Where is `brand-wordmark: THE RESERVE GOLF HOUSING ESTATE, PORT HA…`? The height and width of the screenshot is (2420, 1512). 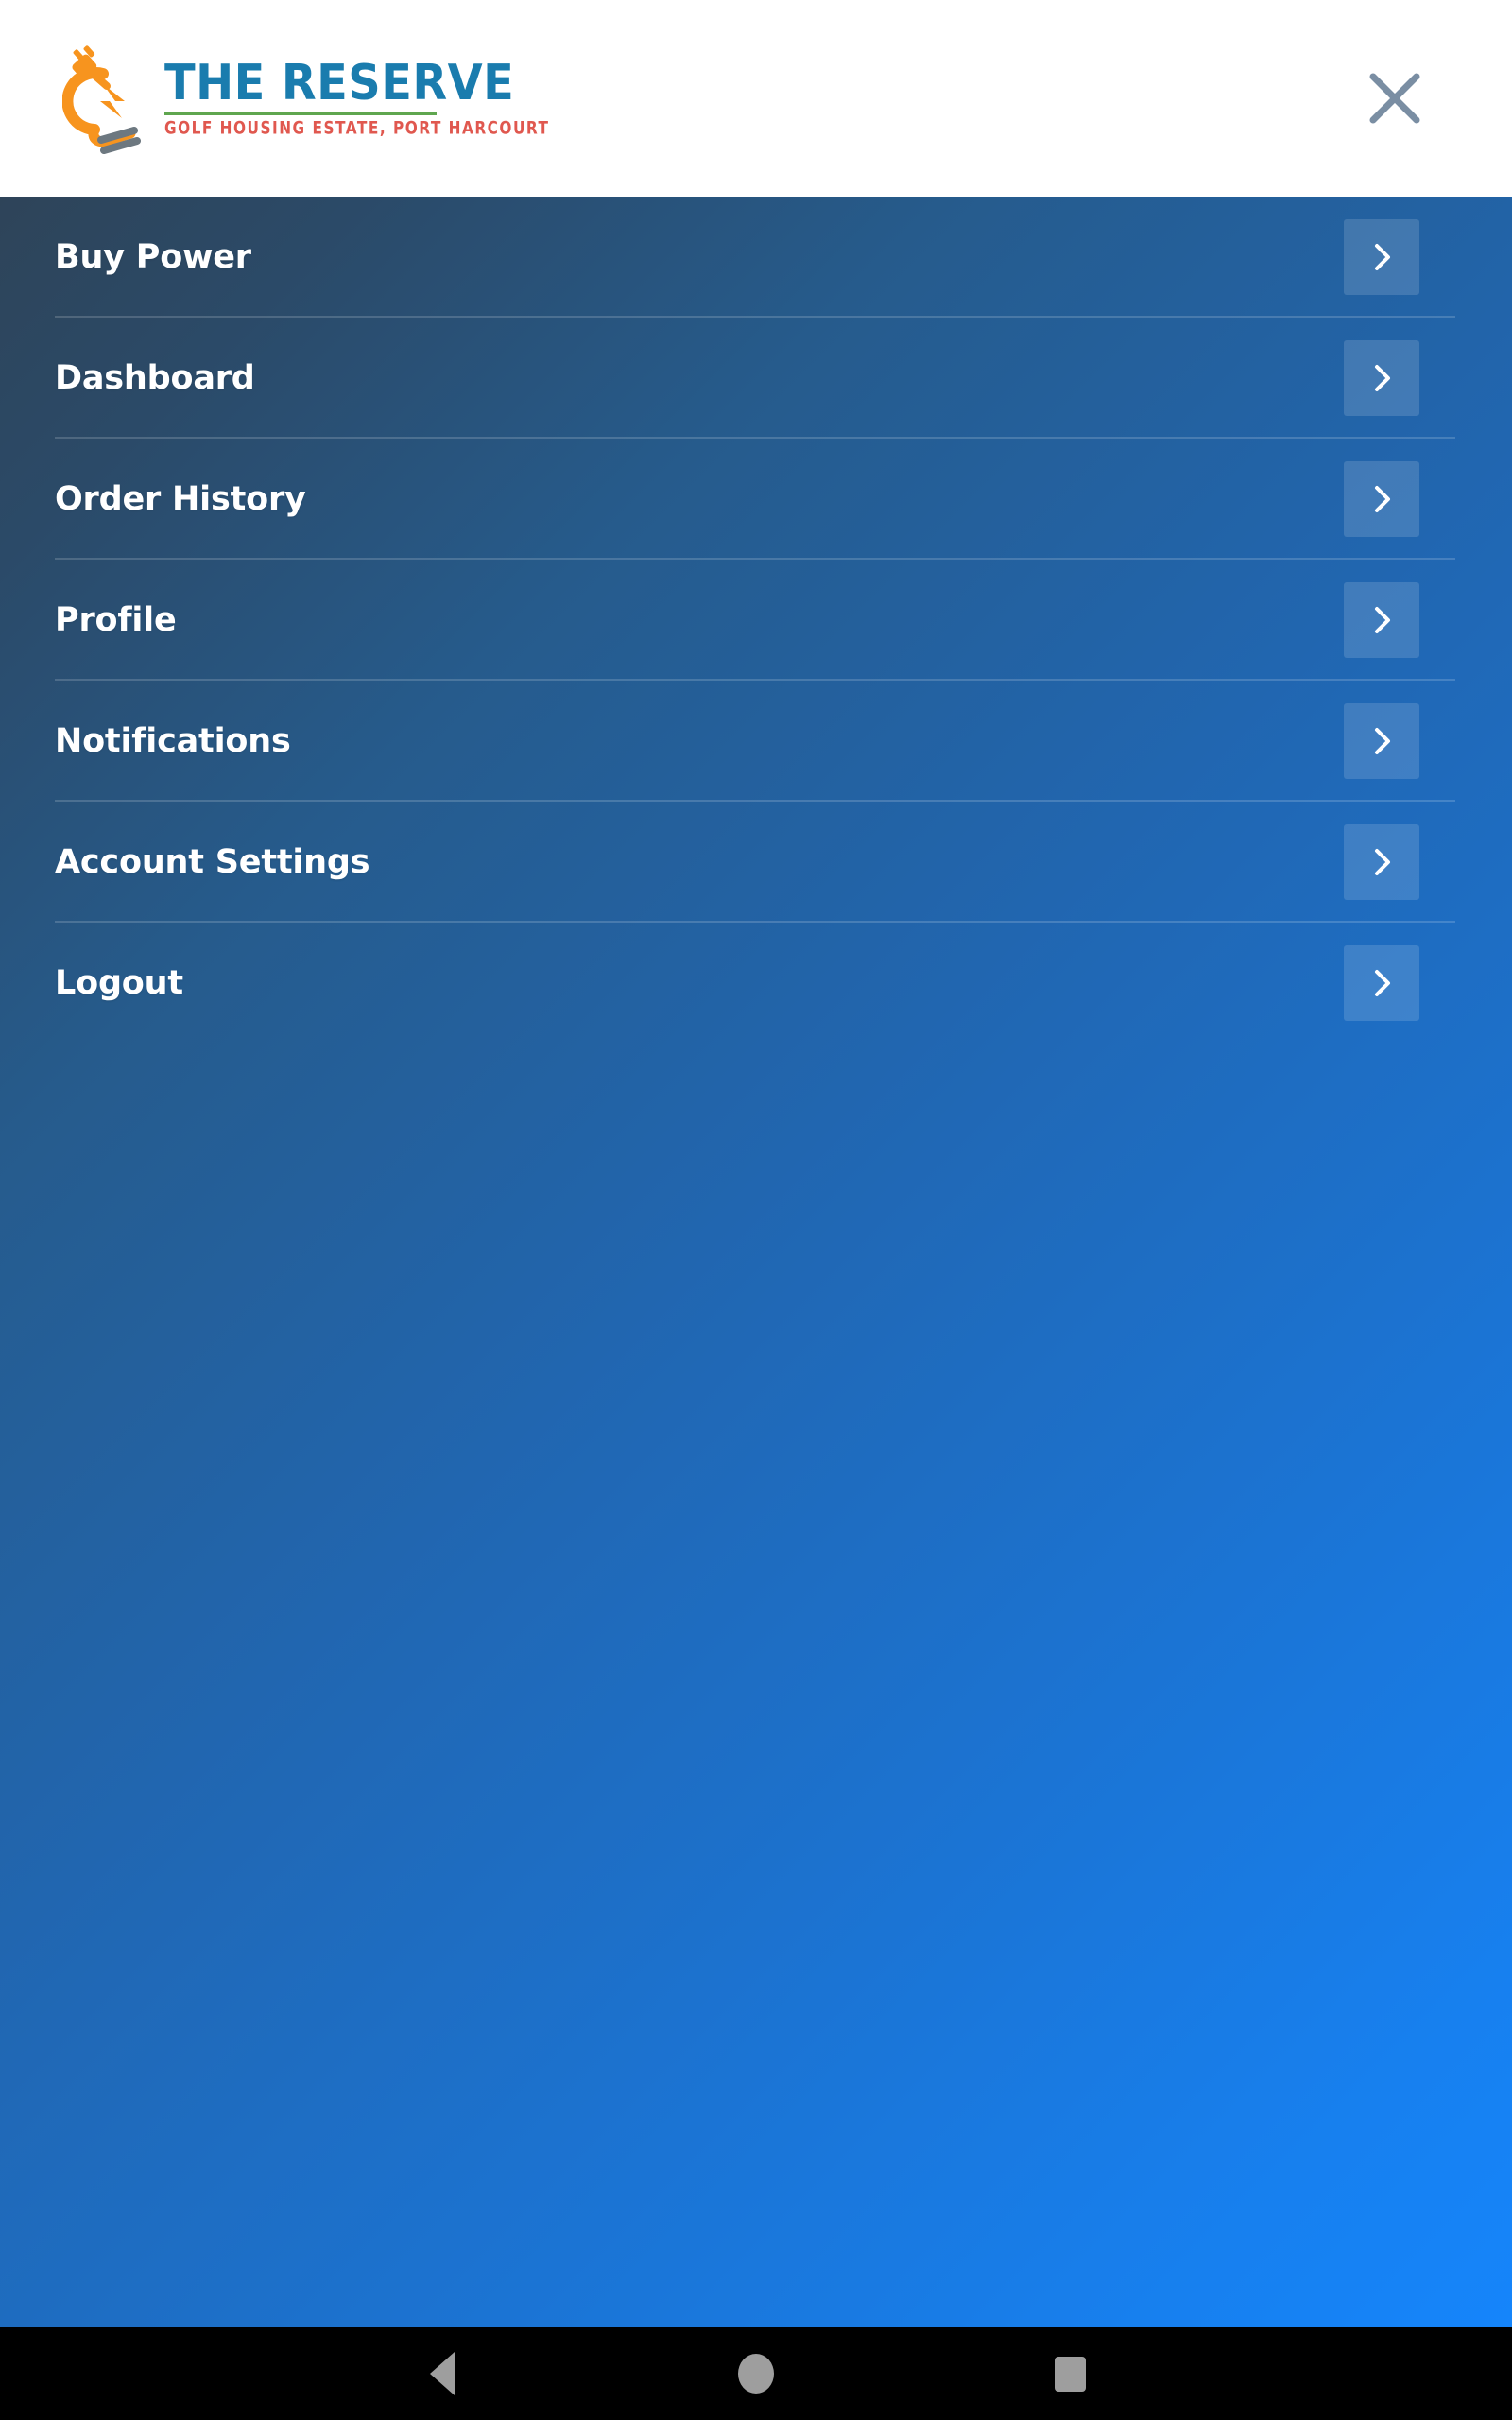 brand-wordmark: THE RESERVE GOLF HOUSING ESTATE, PORT HA… is located at coordinates (371, 96).